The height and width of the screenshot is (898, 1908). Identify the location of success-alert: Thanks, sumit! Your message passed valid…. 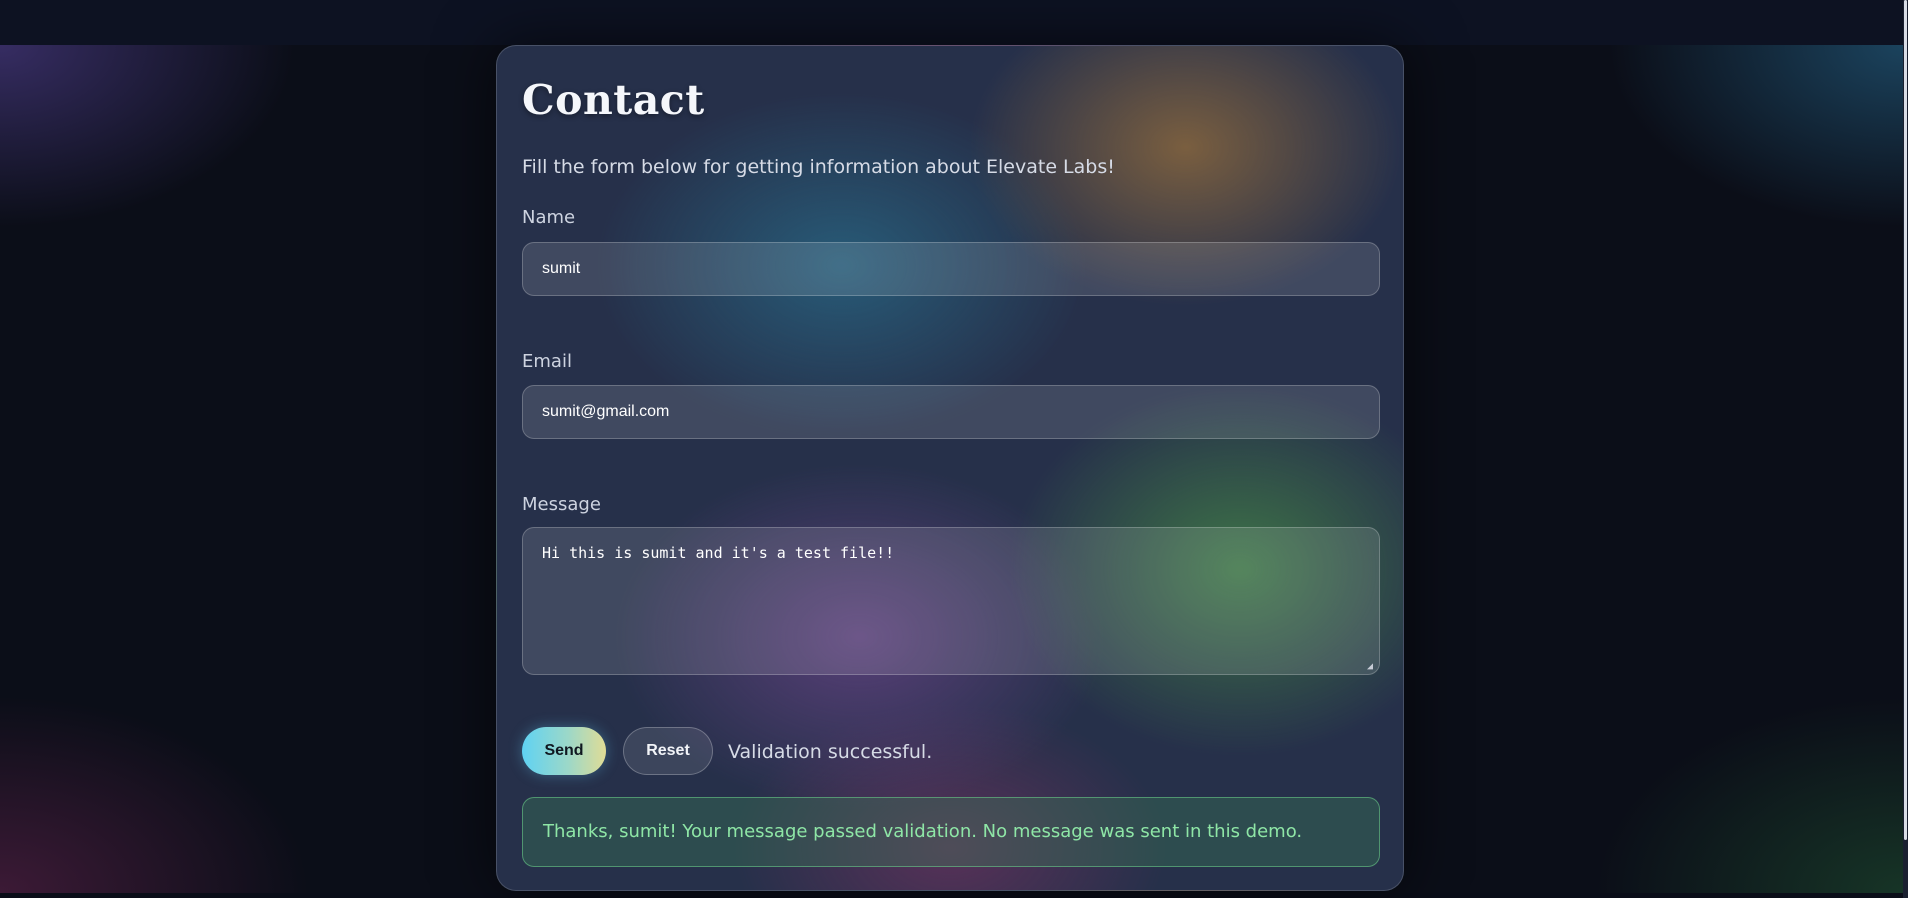
(951, 832).